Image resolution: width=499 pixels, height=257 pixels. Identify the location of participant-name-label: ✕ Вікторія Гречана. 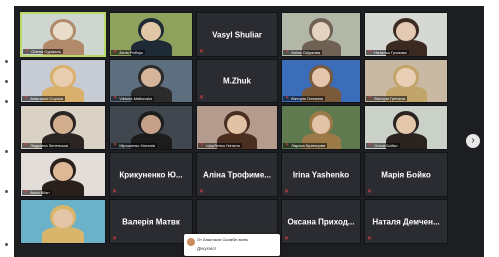
(386, 98).